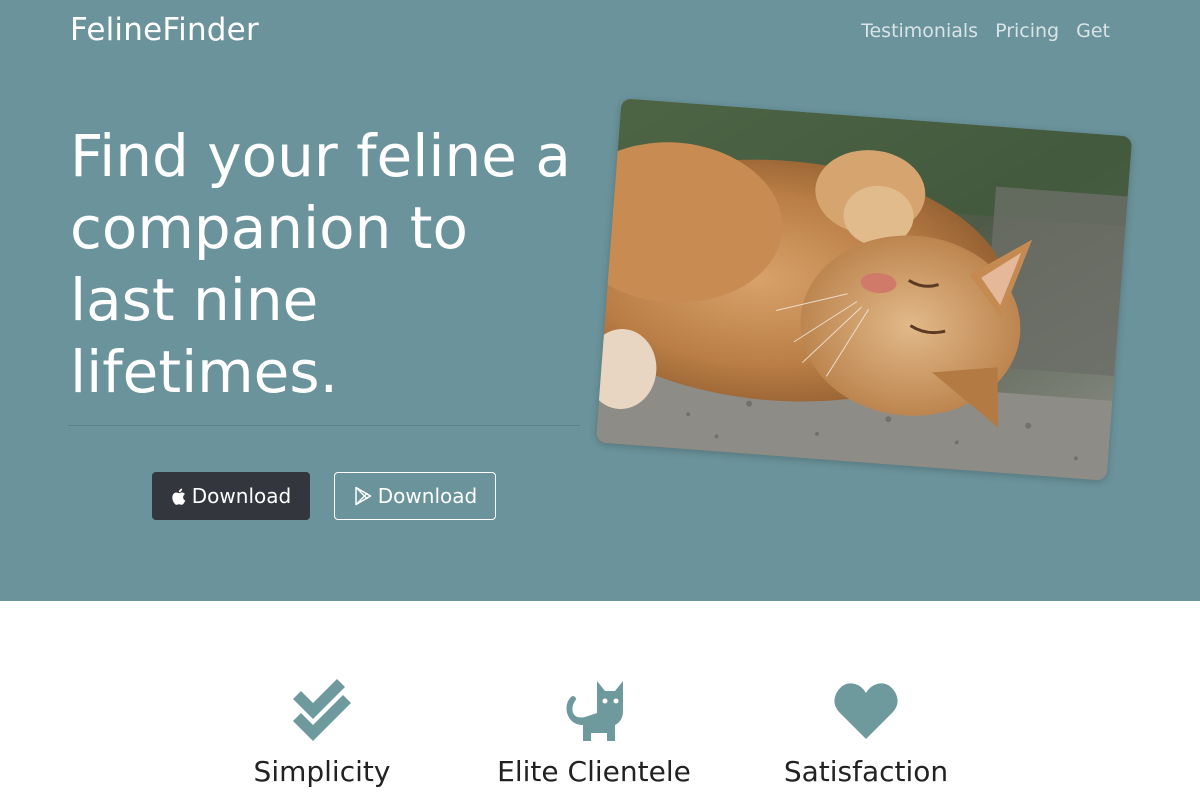 The width and height of the screenshot is (1200, 801). I want to click on nav-link-get: Get, so click(1093, 31).